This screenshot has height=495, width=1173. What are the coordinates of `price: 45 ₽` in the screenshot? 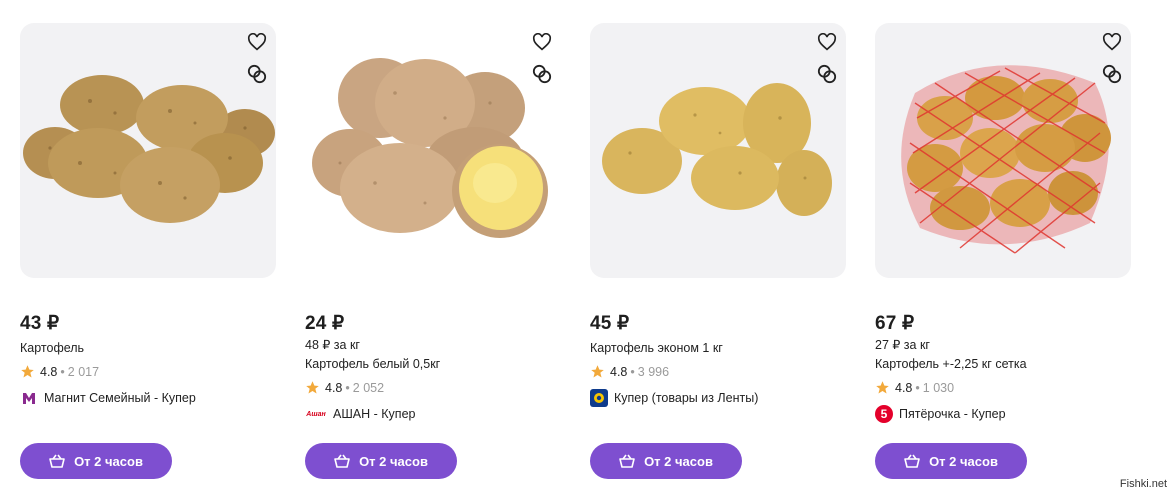 It's located at (610, 323).